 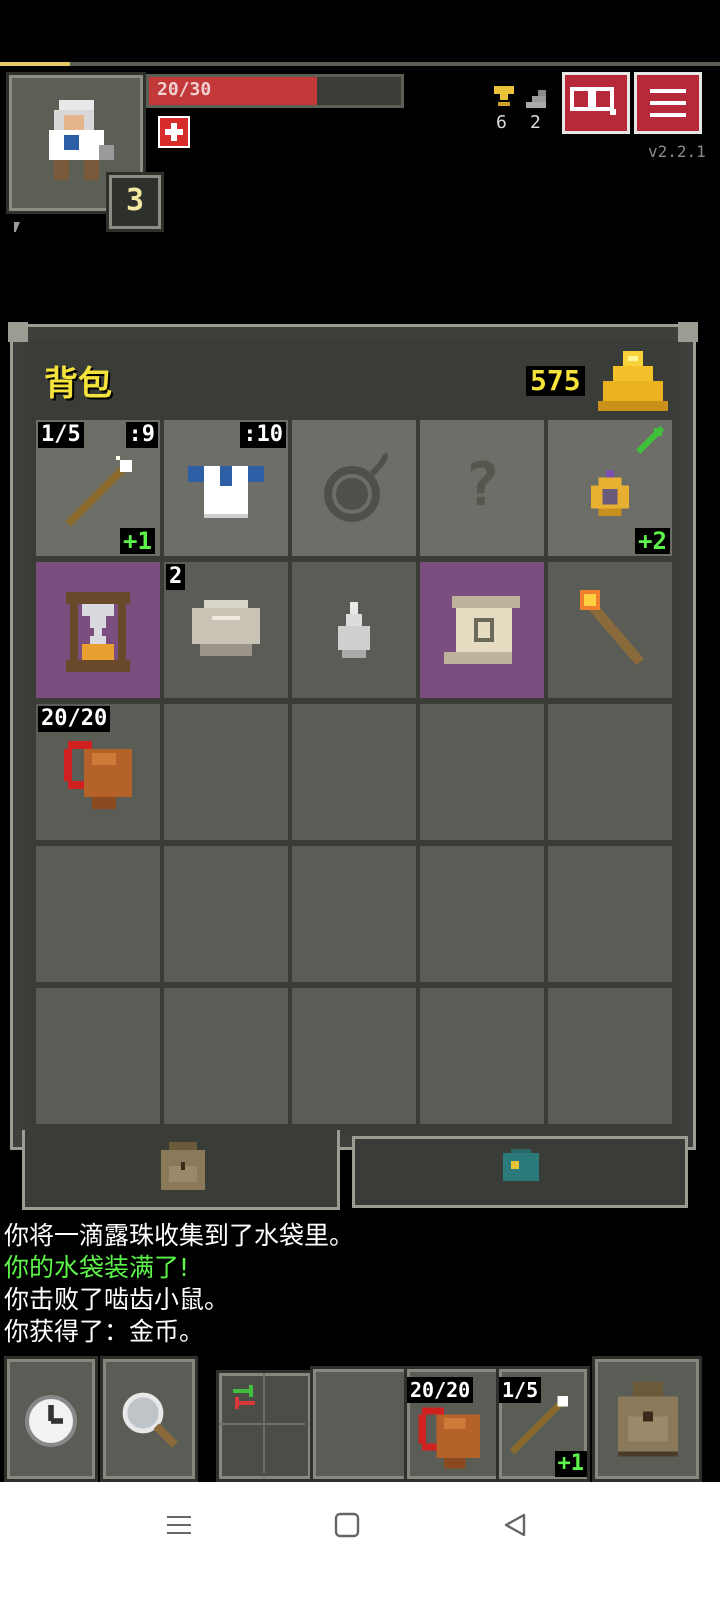 What do you see at coordinates (650, 440) in the screenshot?
I see `upgrade-arrow-icon` at bounding box center [650, 440].